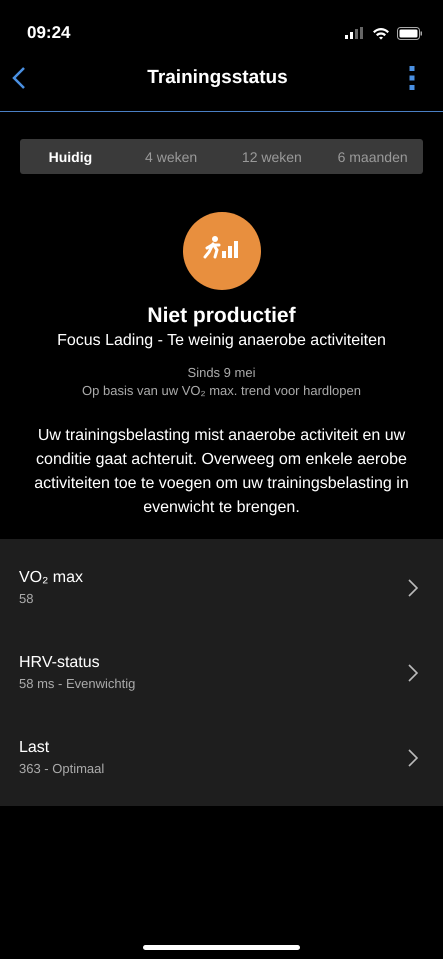 This screenshot has width=443, height=959. What do you see at coordinates (61, 768) in the screenshot?
I see `metric-value: 363 - Optimaal` at bounding box center [61, 768].